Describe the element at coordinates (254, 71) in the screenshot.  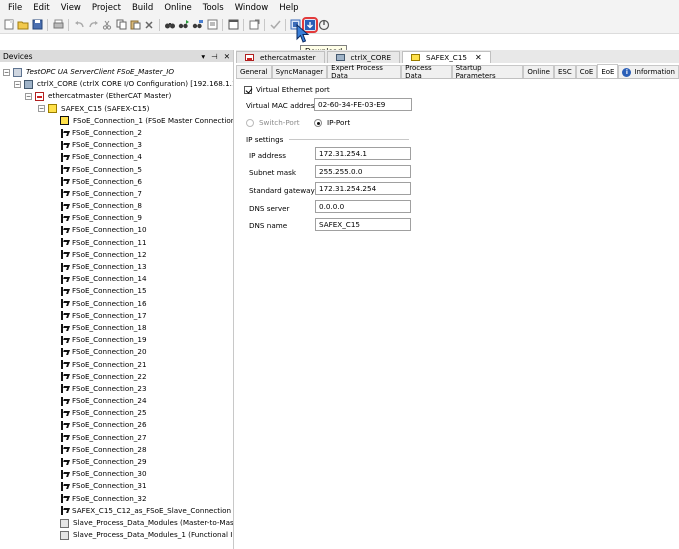
I see `tab-general: General` at that location.